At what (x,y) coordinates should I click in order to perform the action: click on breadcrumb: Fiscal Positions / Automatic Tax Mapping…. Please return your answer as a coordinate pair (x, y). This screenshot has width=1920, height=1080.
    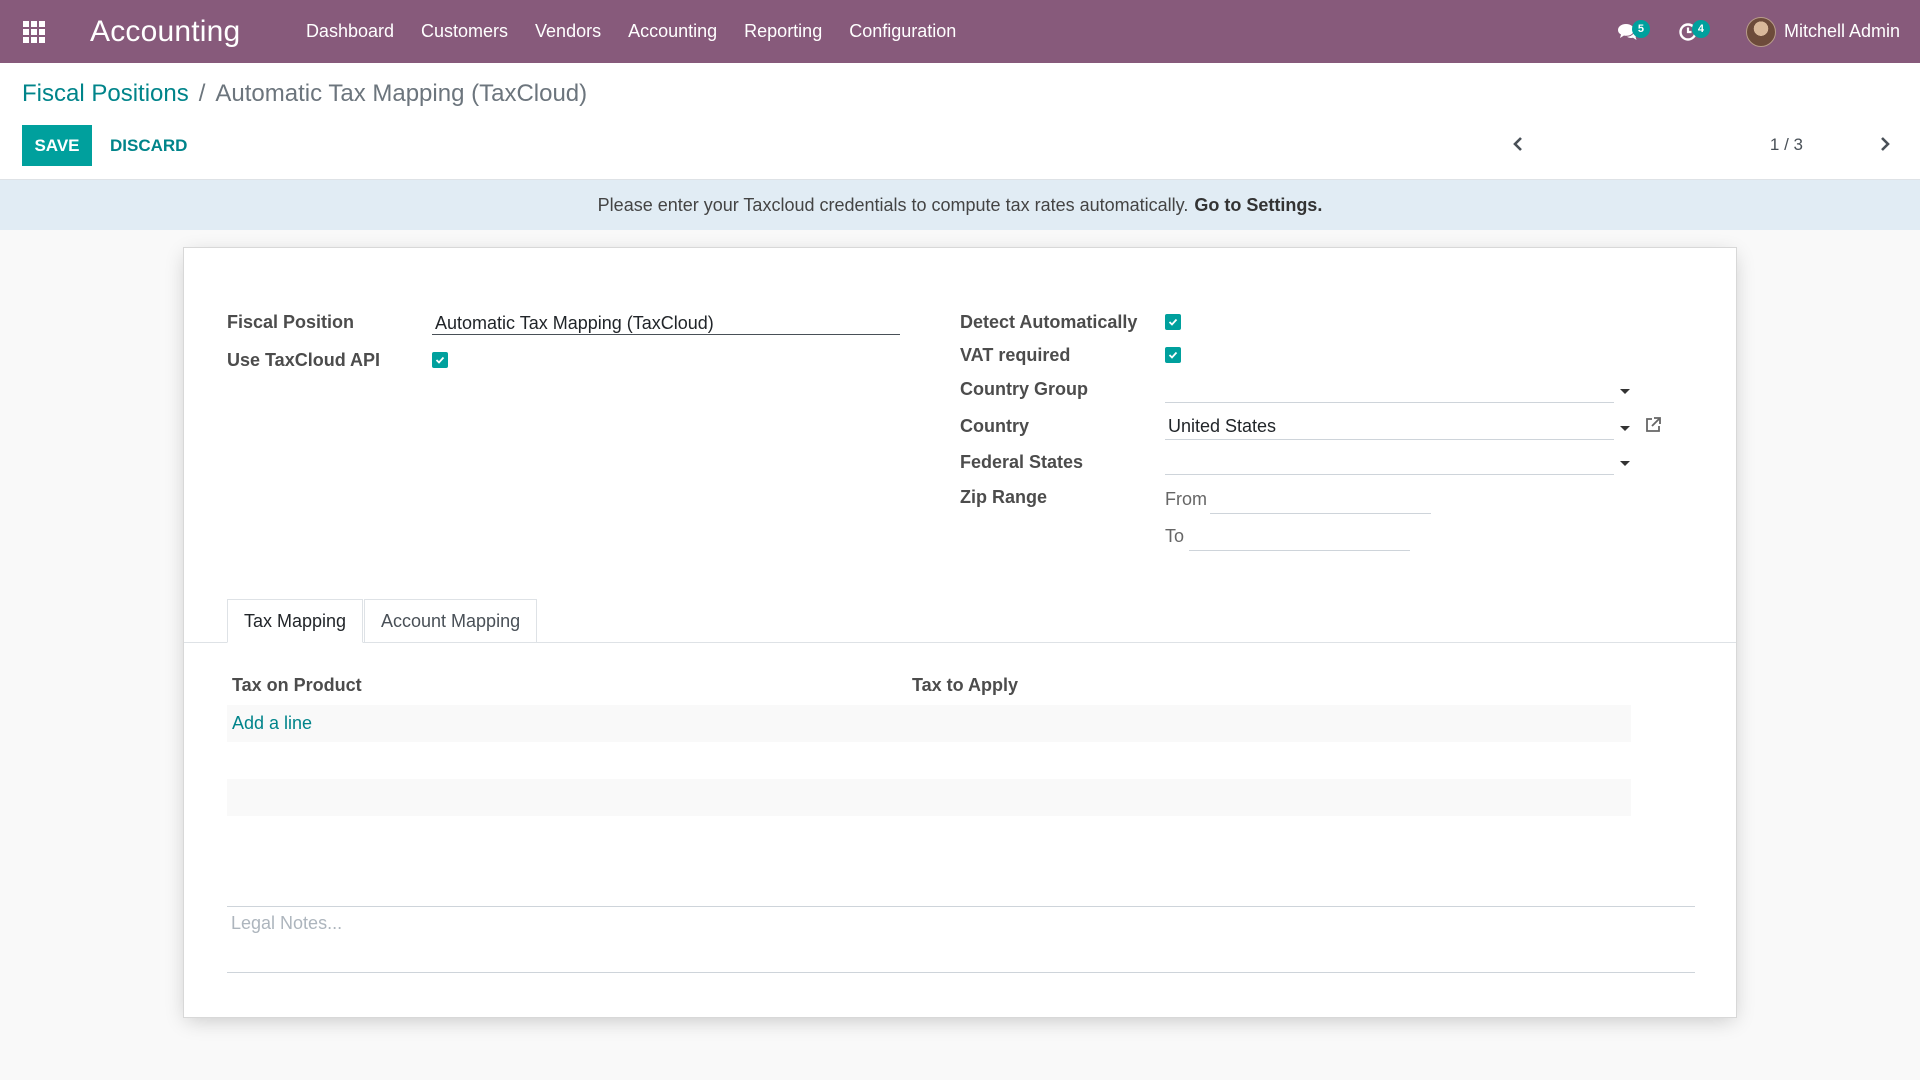
    Looking at the image, I should click on (304, 94).